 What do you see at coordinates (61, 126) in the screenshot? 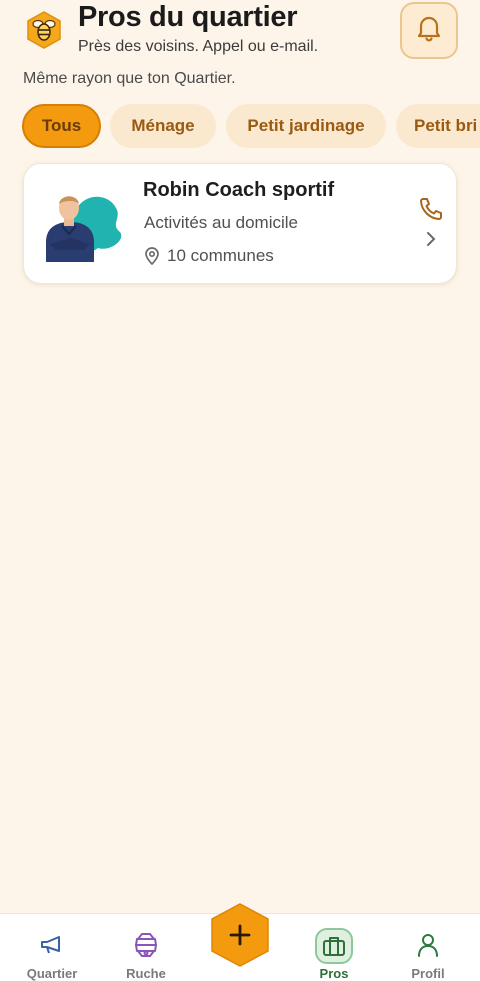
I see `chip-tous: Tous` at bounding box center [61, 126].